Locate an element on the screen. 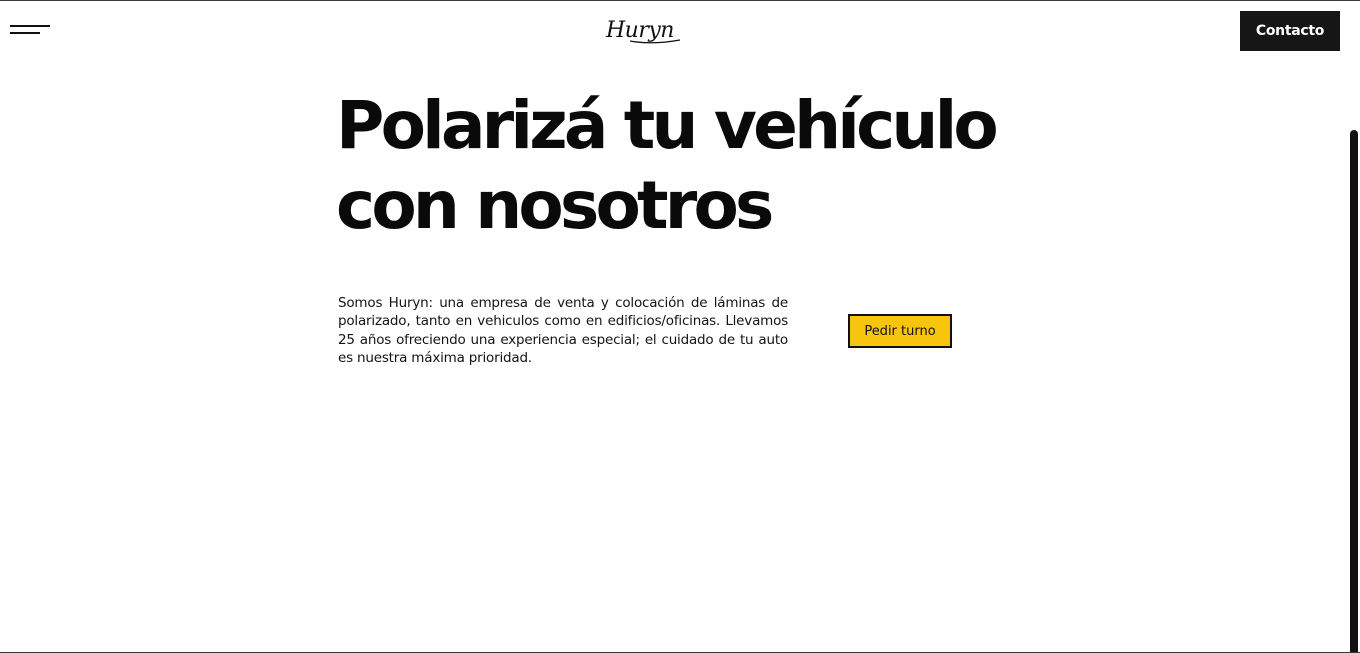 The height and width of the screenshot is (653, 1360). huryn-logo: Huryn is located at coordinates (643, 31).